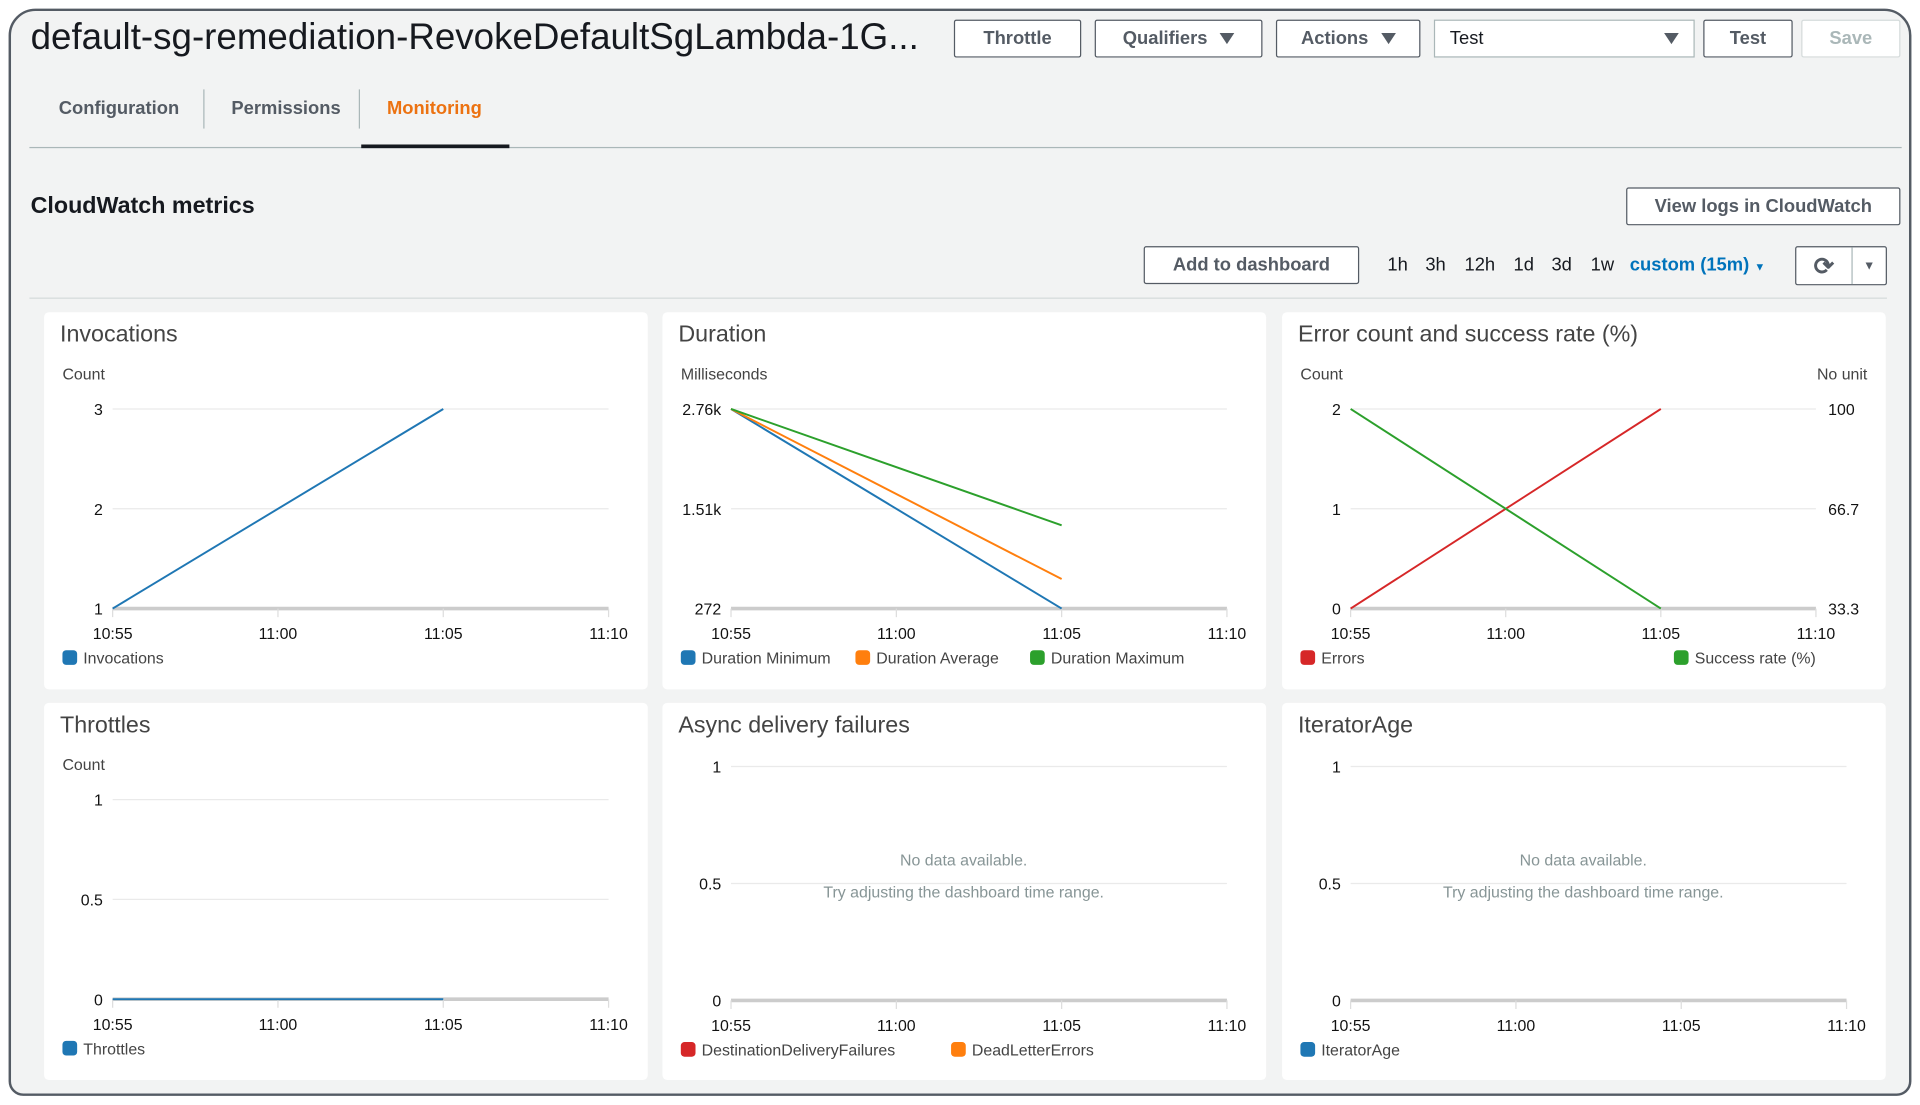 This screenshot has height=1105, width=1920. I want to click on series-line-duration-average, so click(896, 494).